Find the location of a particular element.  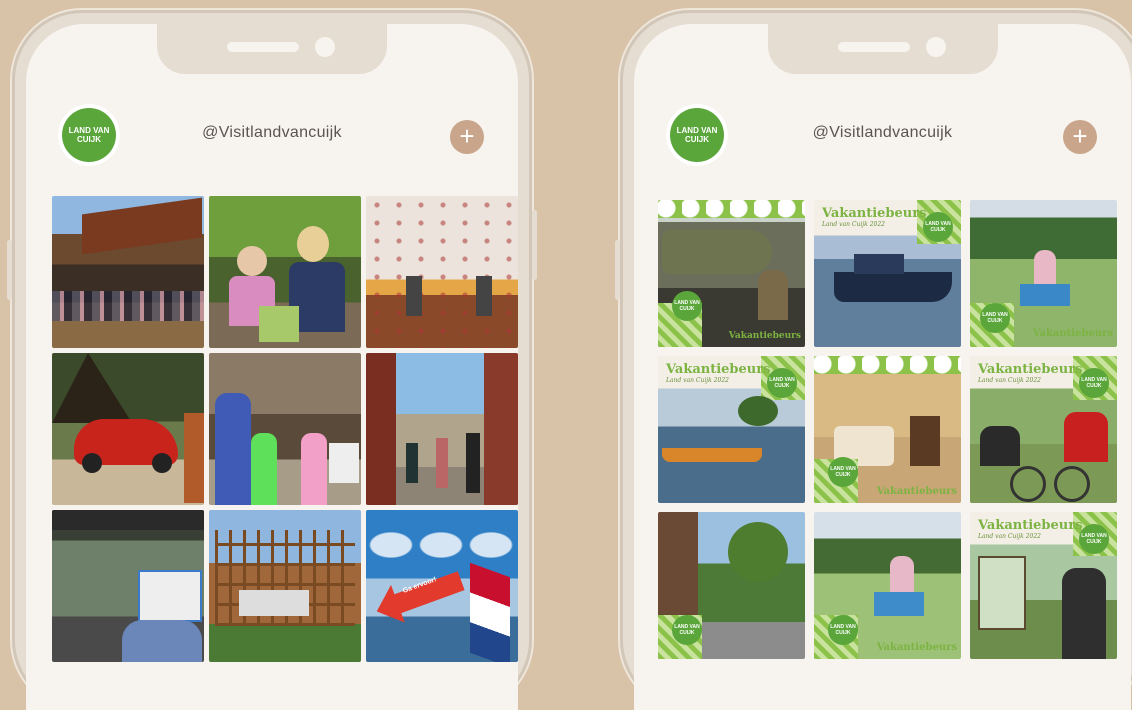

village-street-photo: LAND VAN CUIJK is located at coordinates (731, 585).